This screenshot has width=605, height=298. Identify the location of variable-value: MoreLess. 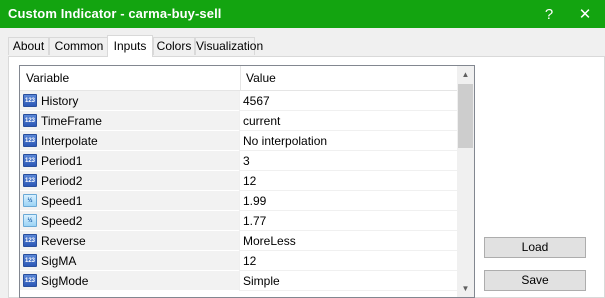
(269, 241).